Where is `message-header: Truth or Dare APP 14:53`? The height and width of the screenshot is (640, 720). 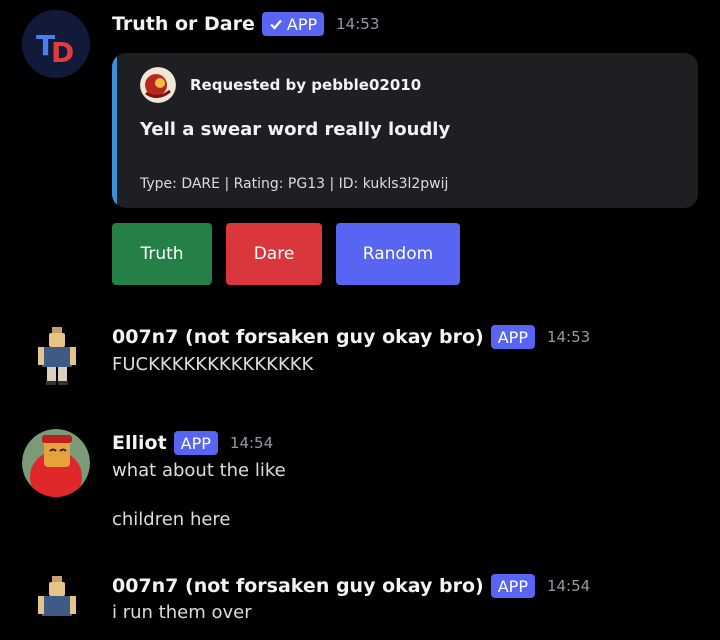 message-header: Truth or Dare APP 14:53 is located at coordinates (245, 24).